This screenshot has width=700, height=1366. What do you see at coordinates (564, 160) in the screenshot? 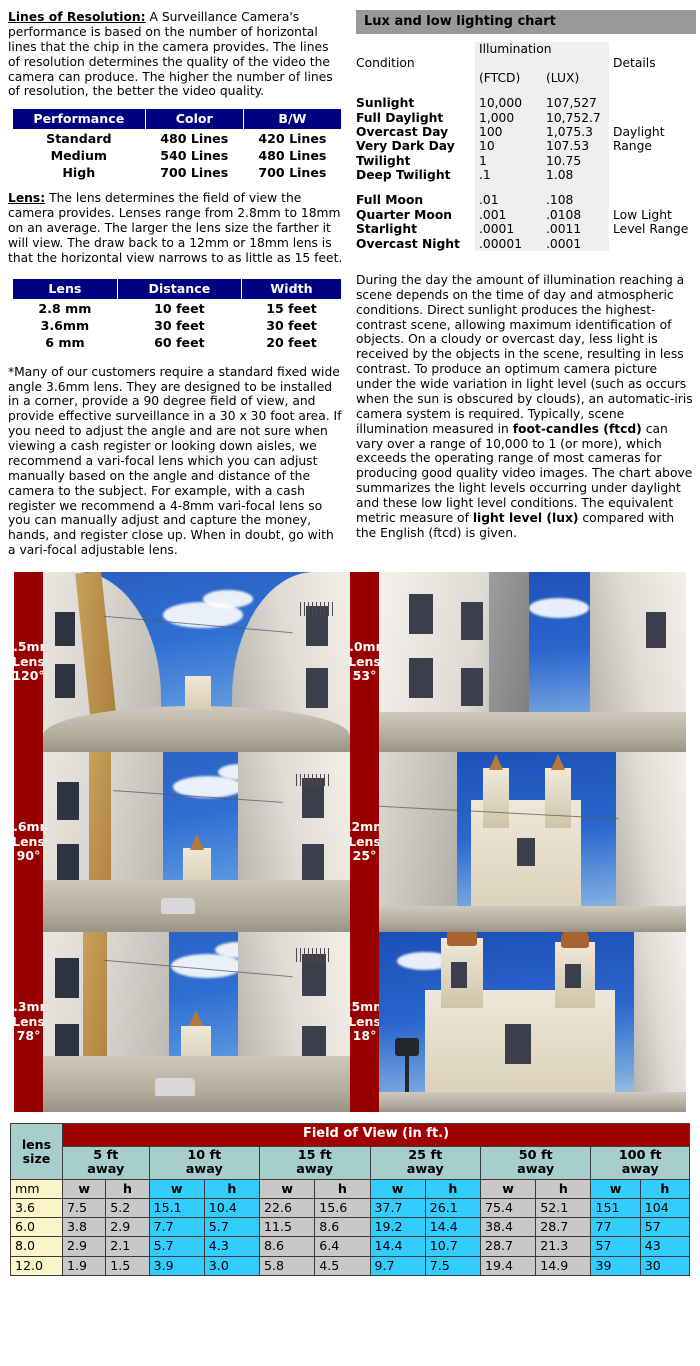
I see `lux-lux-value: 10.75` at bounding box center [564, 160].